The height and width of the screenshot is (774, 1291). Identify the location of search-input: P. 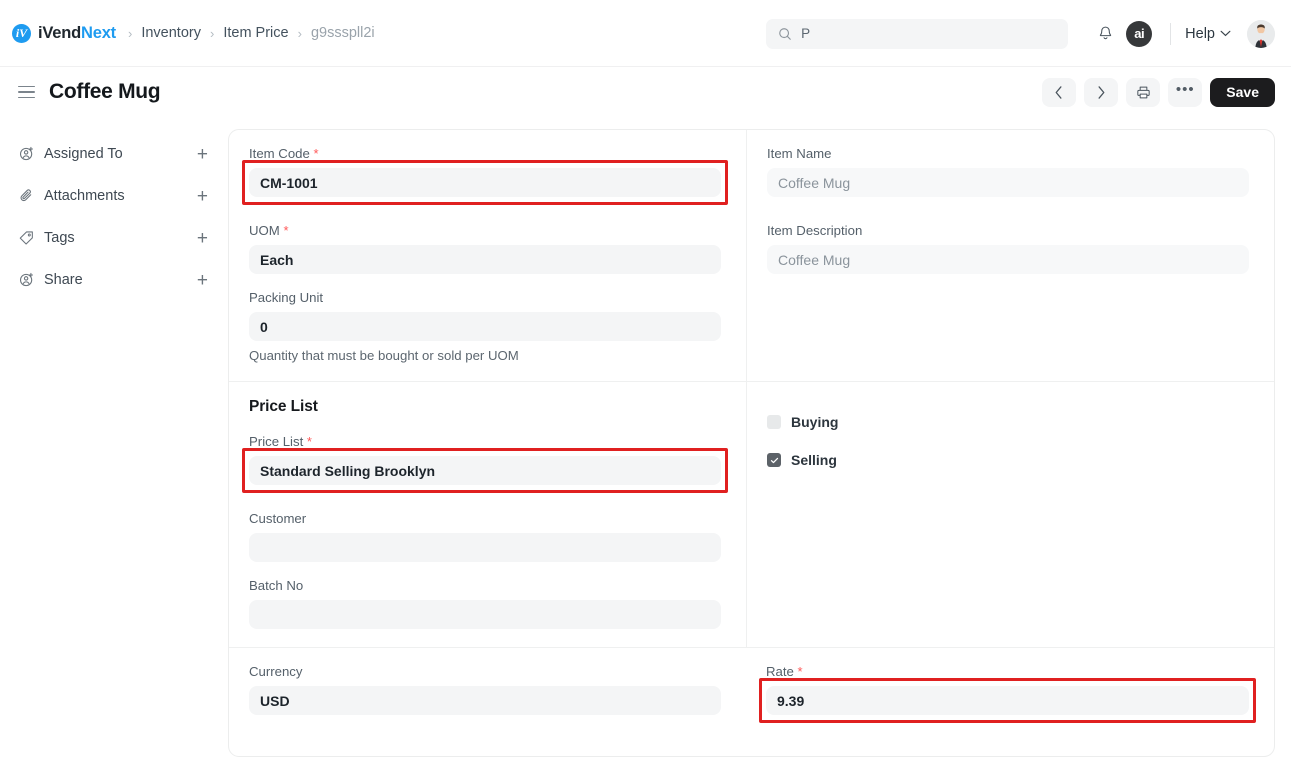
(917, 33).